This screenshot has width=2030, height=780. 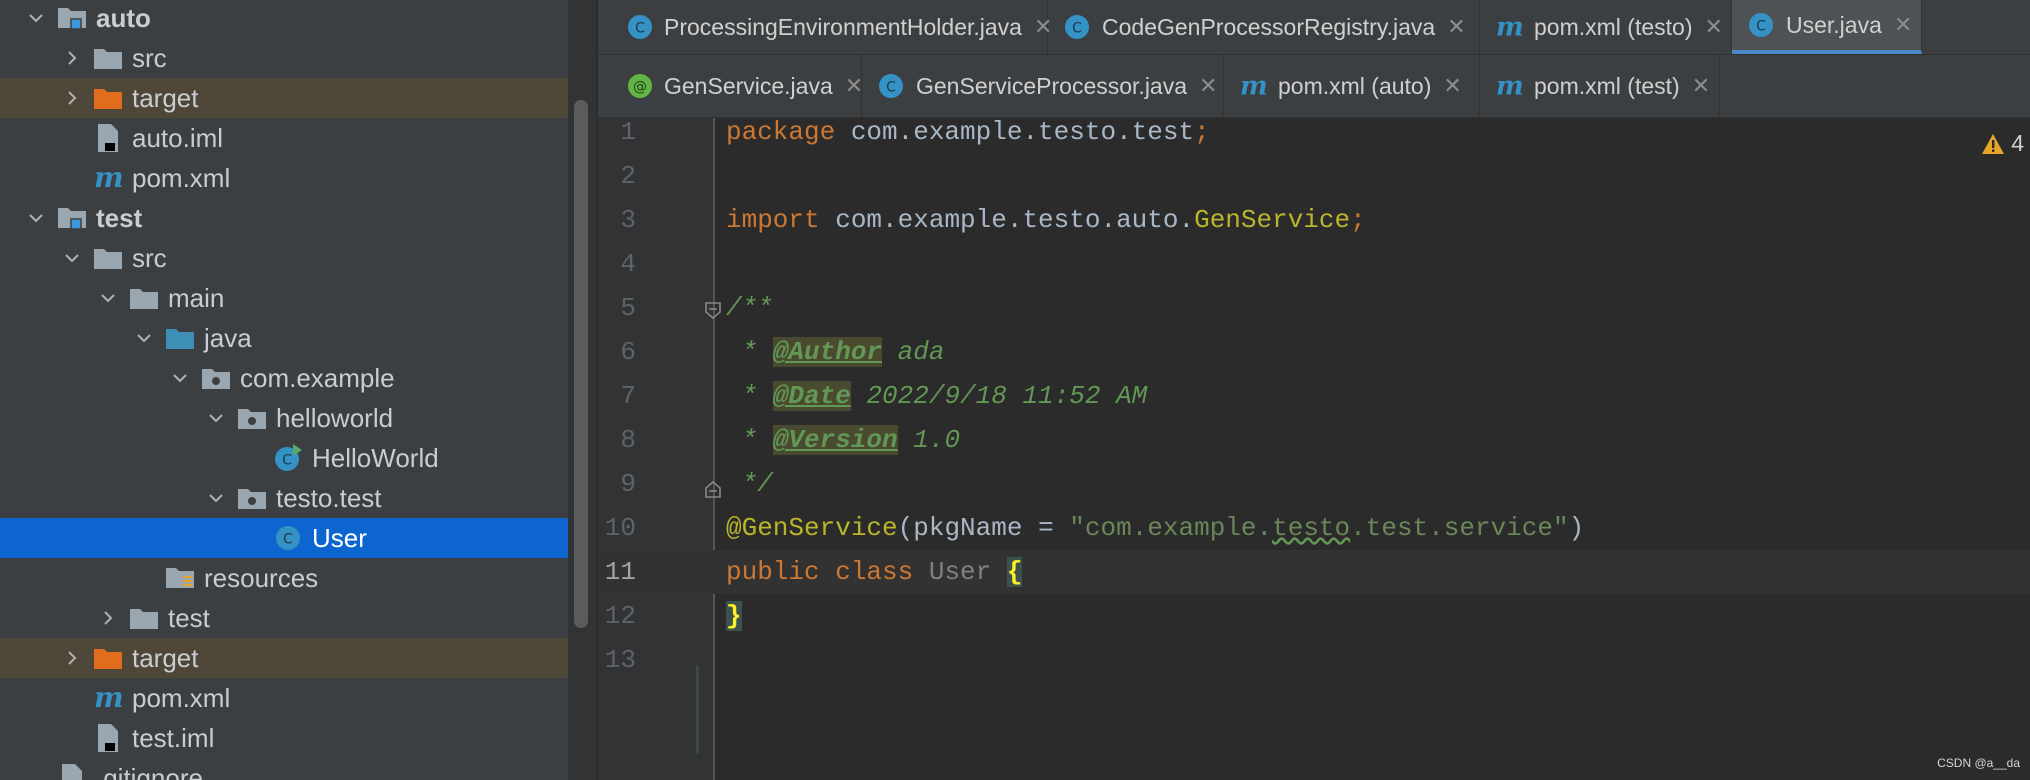 I want to click on editor-tab-user-java: C User.java ✕, so click(x=1827, y=27).